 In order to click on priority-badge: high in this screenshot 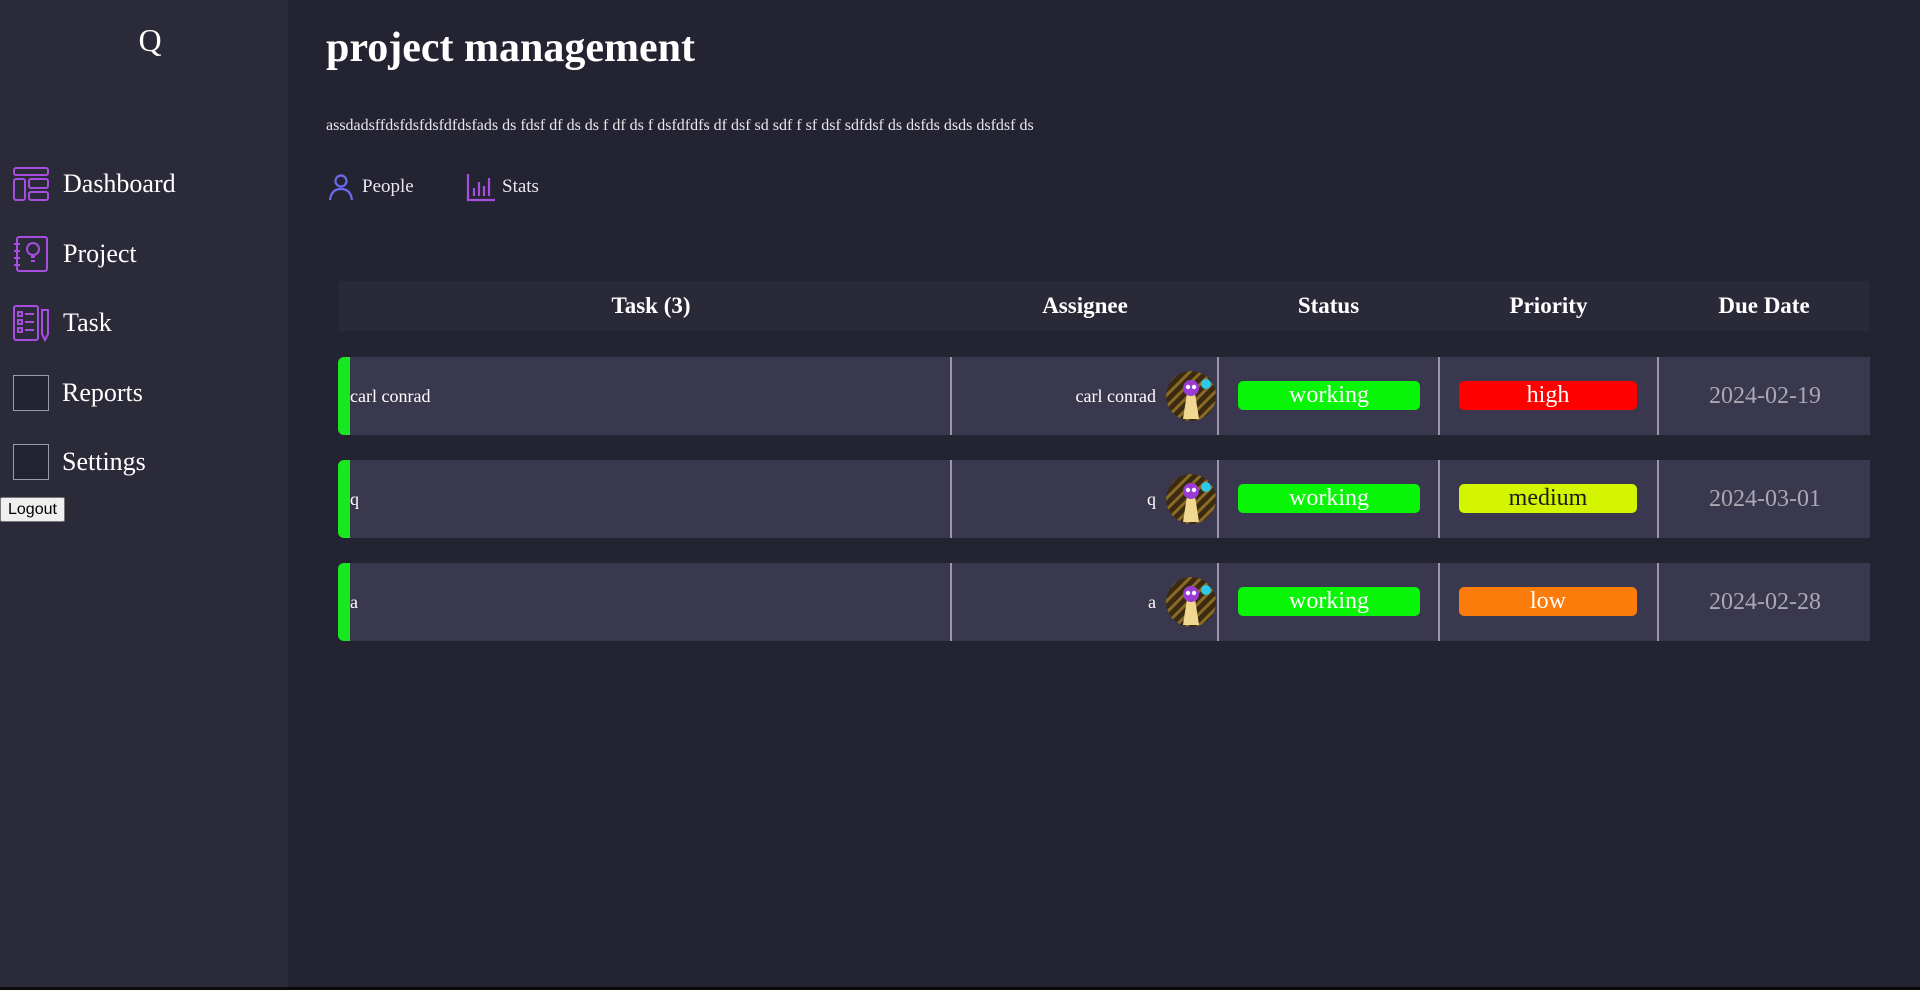, I will do `click(1548, 395)`.